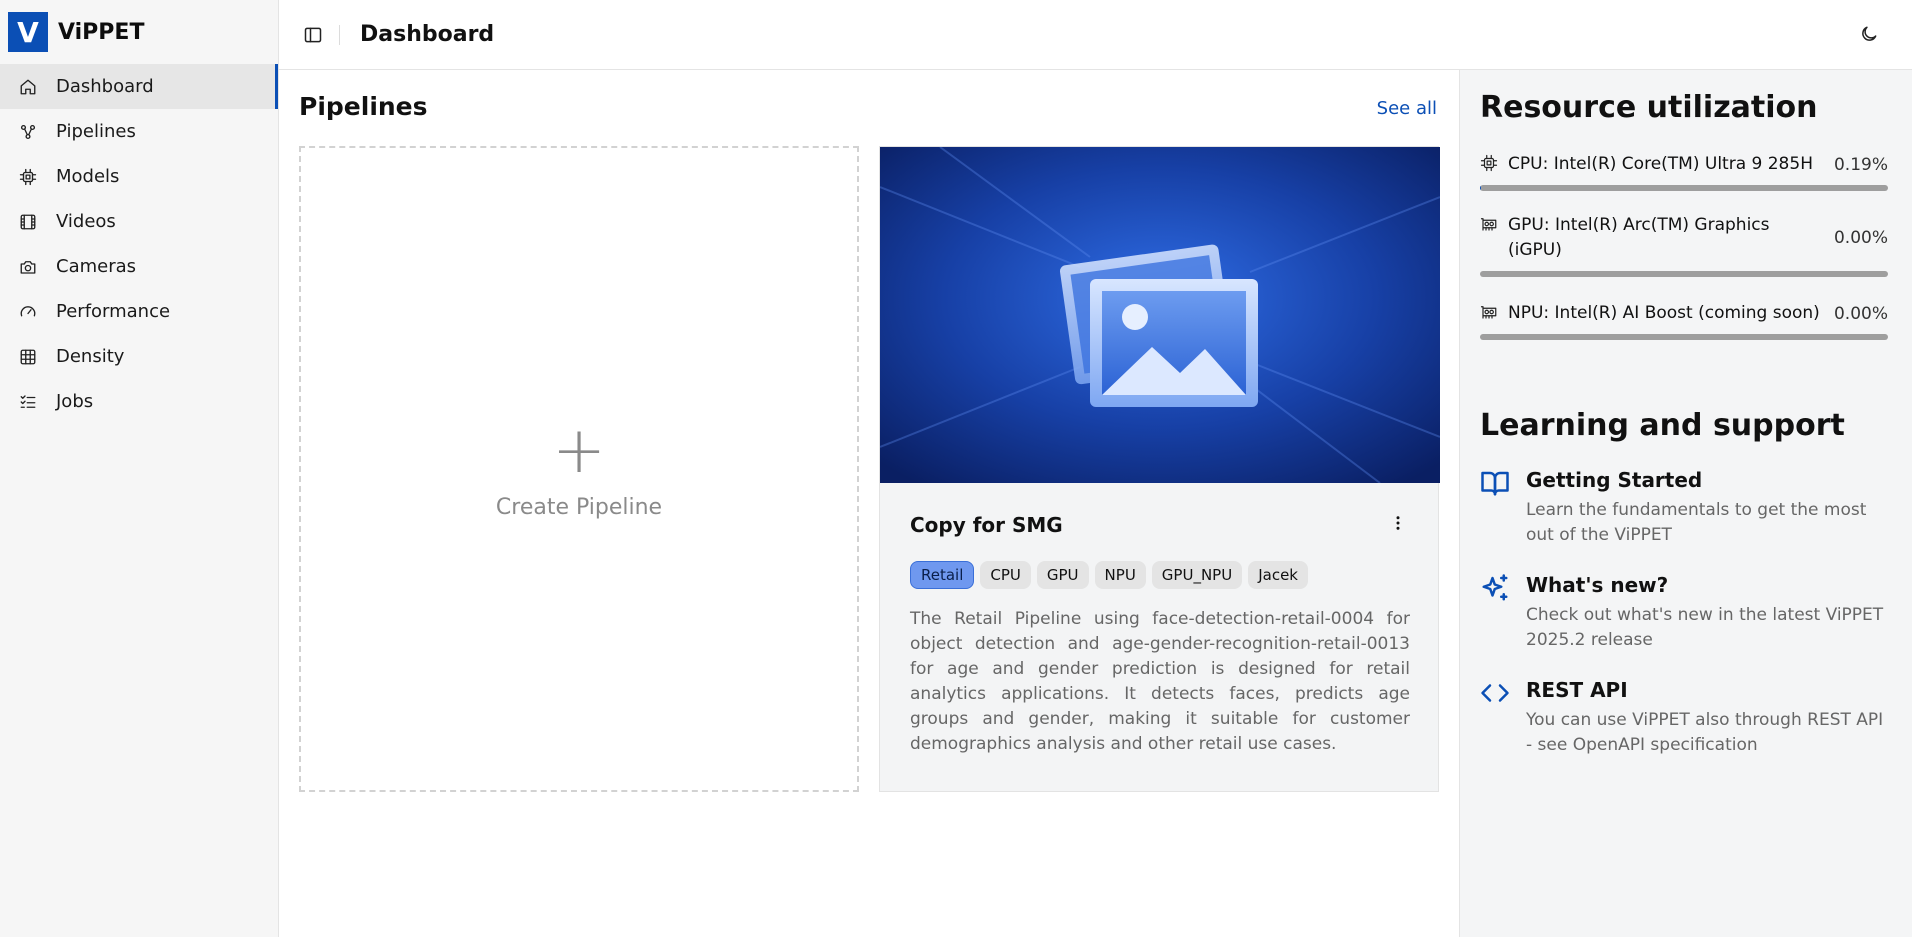  What do you see at coordinates (339, 34) in the screenshot?
I see `header-divider` at bounding box center [339, 34].